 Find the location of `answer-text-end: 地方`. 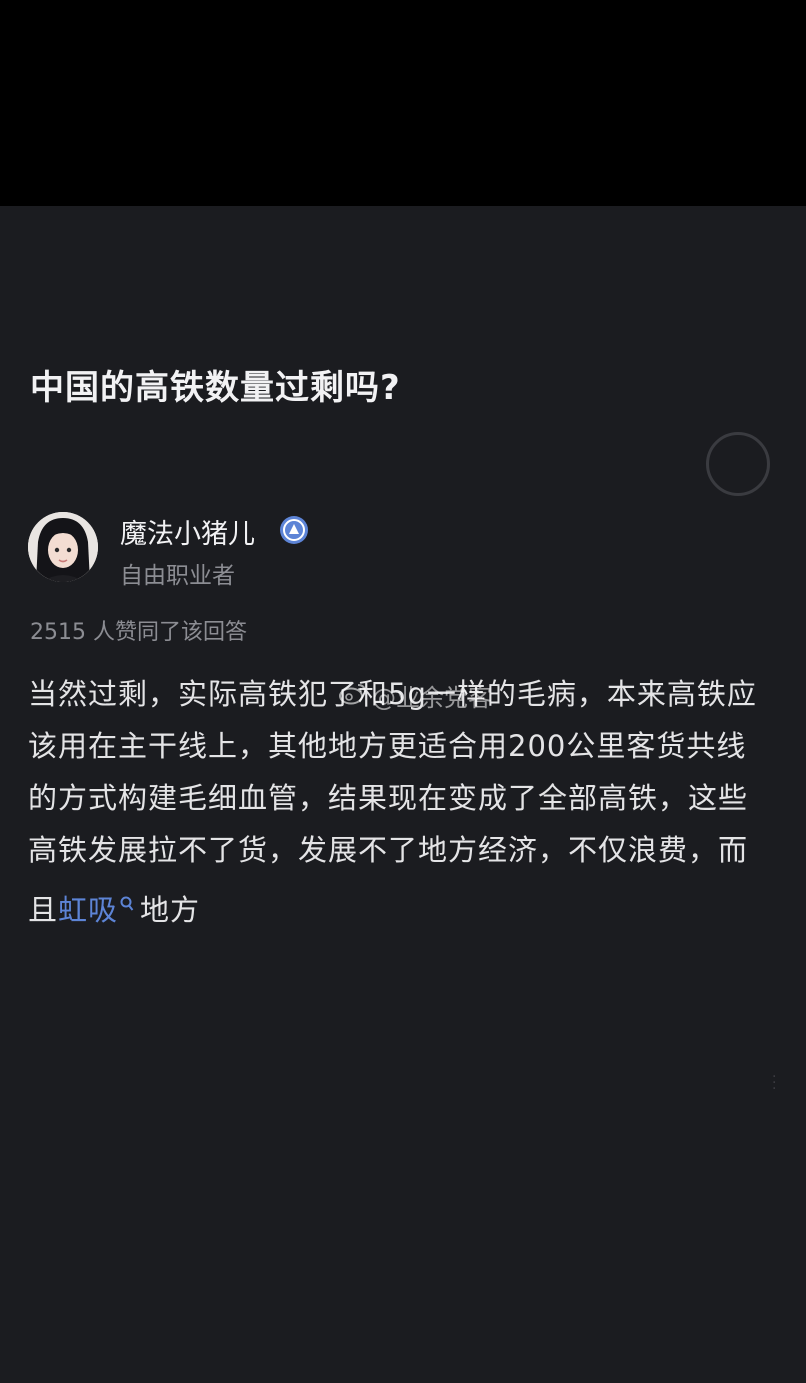

answer-text-end: 地方 is located at coordinates (170, 910).